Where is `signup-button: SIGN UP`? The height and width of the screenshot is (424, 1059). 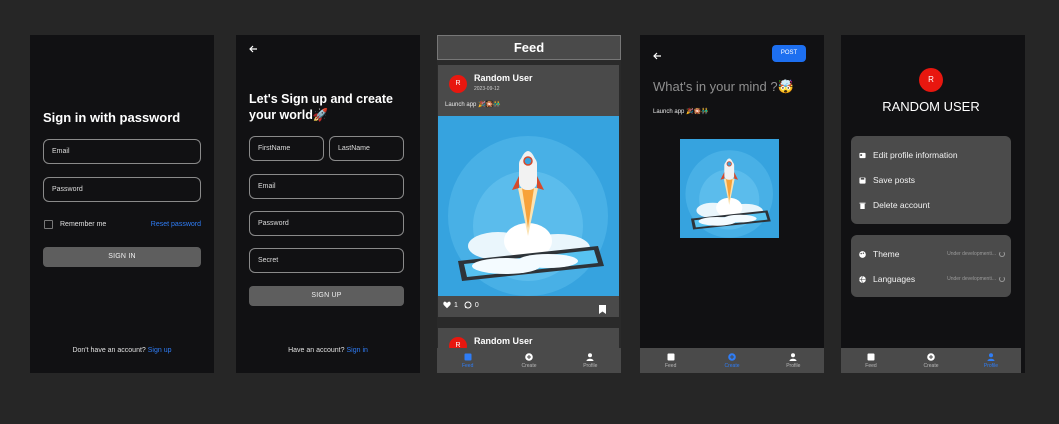
signup-button: SIGN UP is located at coordinates (326, 296).